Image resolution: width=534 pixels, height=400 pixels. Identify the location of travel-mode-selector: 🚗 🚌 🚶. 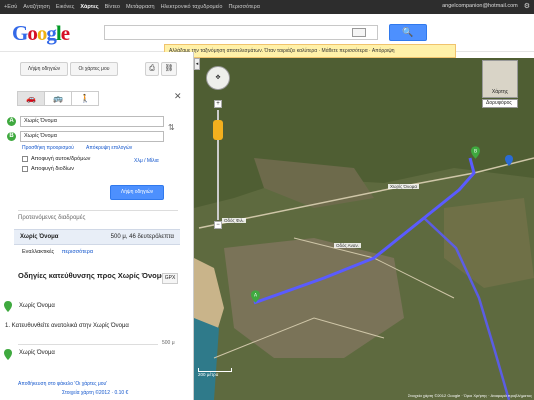
(58, 98).